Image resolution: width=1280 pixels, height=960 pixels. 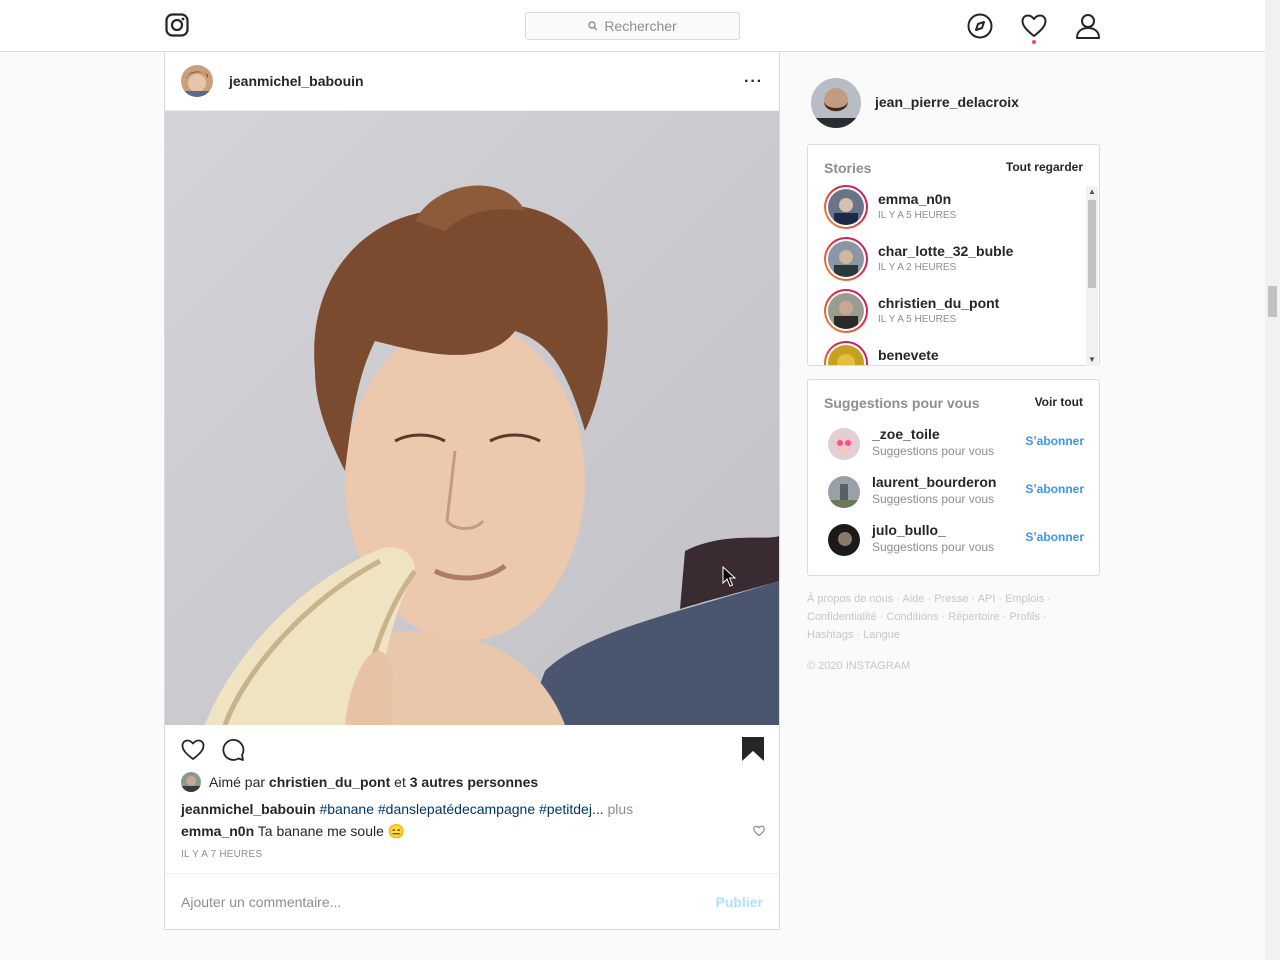 I want to click on post-header: jeanmichel_babouin ···, so click(x=472, y=81).